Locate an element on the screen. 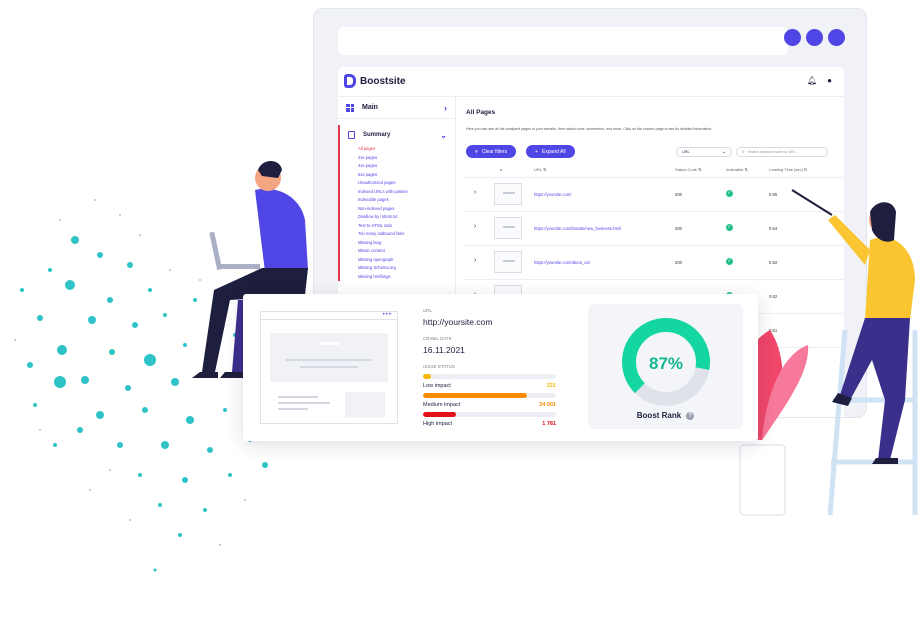 The height and width of the screenshot is (624, 921). chevron-down-icon: ⌄ is located at coordinates (443, 135).